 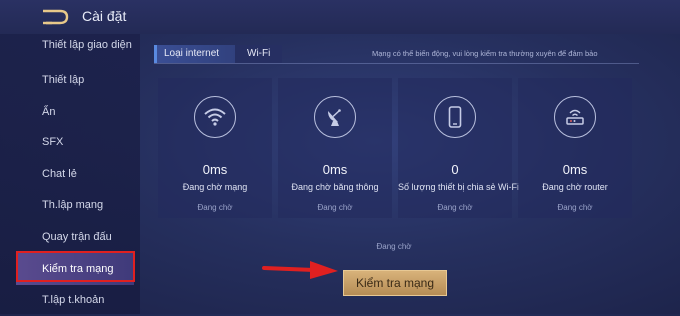 What do you see at coordinates (75, 174) in the screenshot?
I see `sidebar-item-chat: Chat lẻ` at bounding box center [75, 174].